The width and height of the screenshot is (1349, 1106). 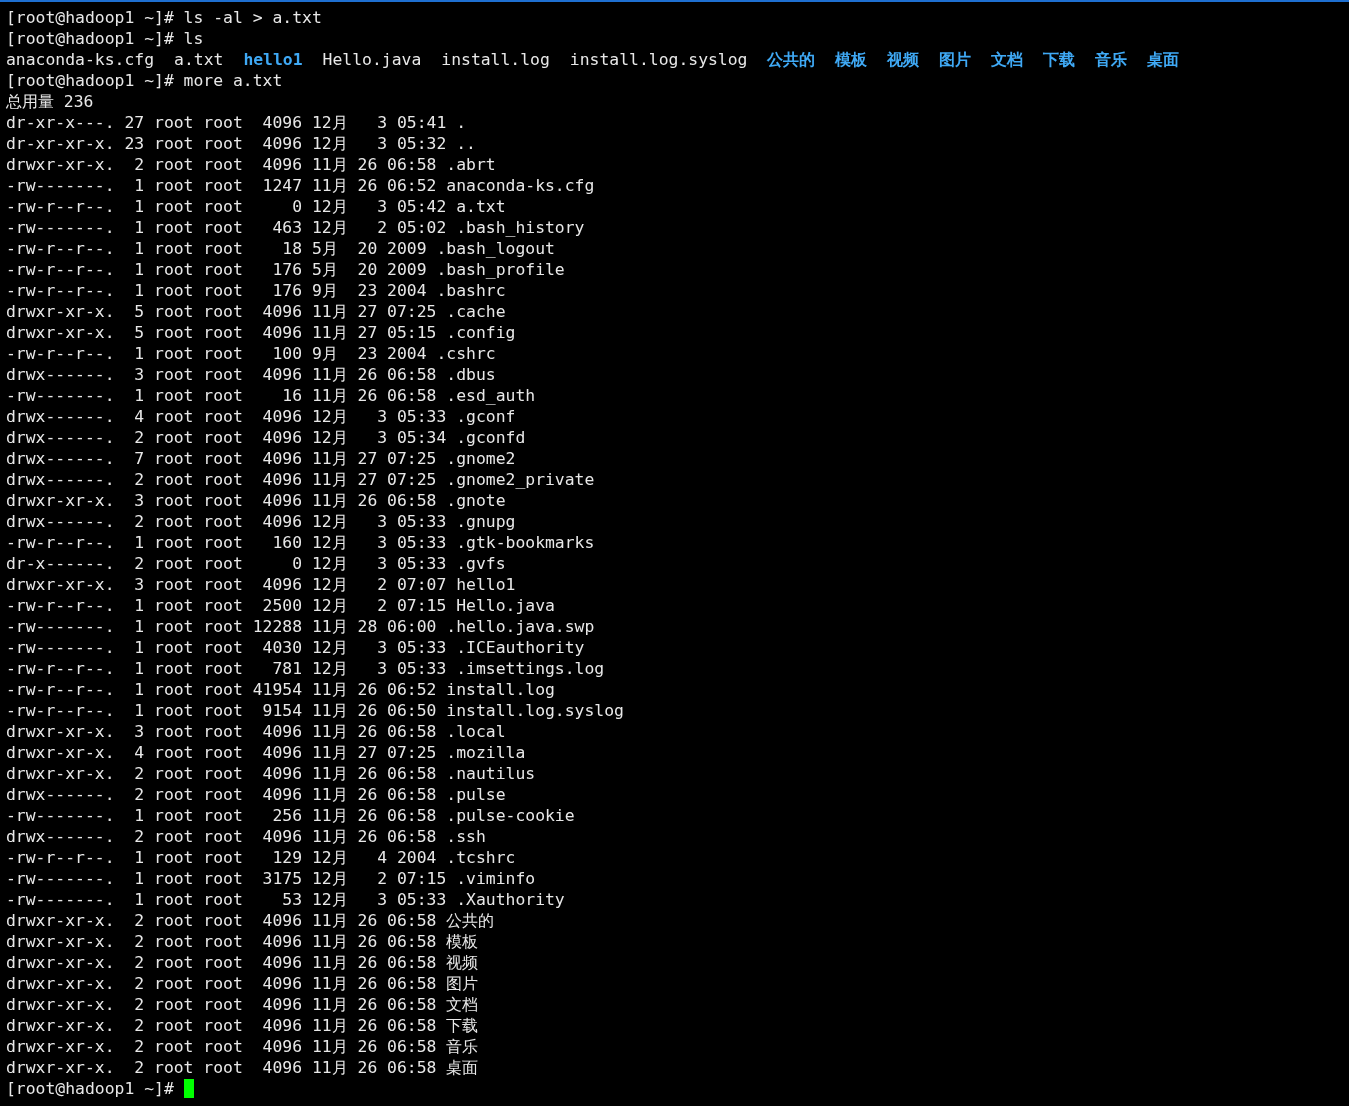 I want to click on output-line: drwxr-xr-x. 2 root root 4096 11月 26 06:58 公共的, so click(x=250, y=920).